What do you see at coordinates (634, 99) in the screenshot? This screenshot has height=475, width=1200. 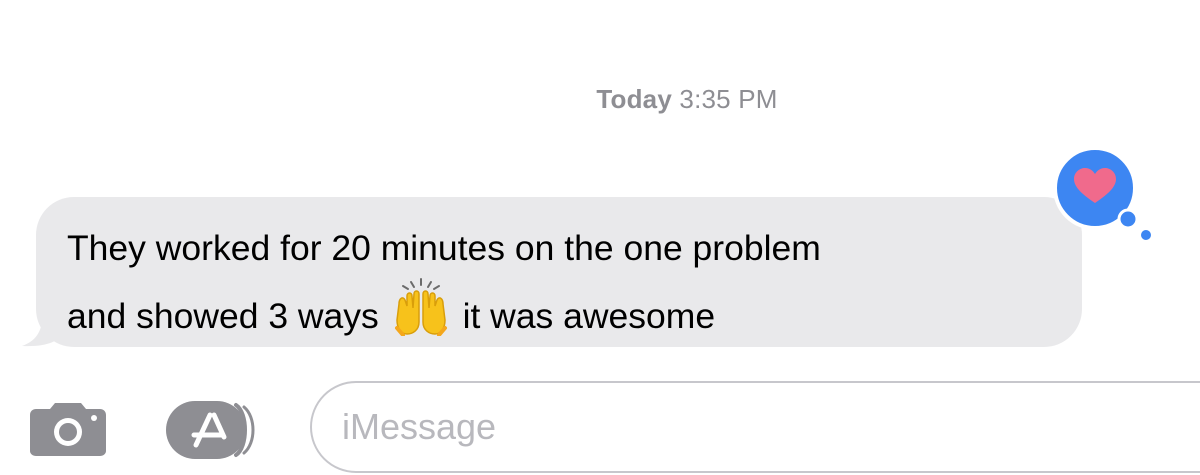 I see `timestamp-day: Today` at bounding box center [634, 99].